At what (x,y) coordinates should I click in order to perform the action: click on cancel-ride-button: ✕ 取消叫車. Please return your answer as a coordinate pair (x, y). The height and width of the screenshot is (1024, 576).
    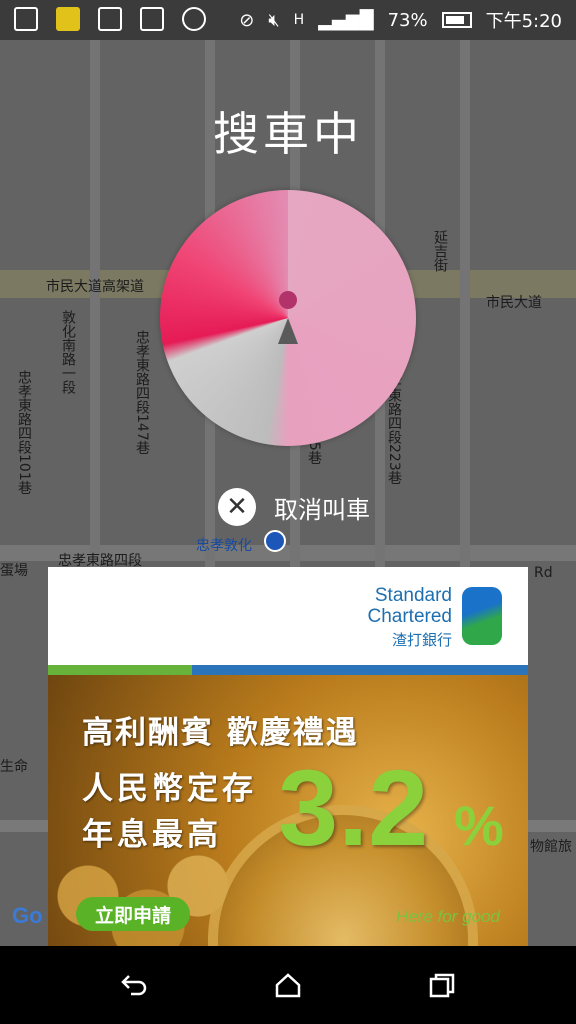
    Looking at the image, I should click on (294, 507).